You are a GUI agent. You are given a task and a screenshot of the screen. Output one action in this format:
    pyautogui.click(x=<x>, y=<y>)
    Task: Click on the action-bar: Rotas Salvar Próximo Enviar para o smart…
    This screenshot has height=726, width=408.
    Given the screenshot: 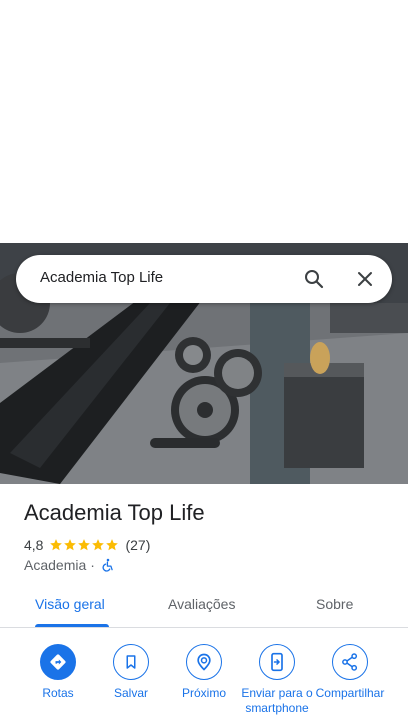 What is the action you would take?
    pyautogui.click(x=204, y=685)
    